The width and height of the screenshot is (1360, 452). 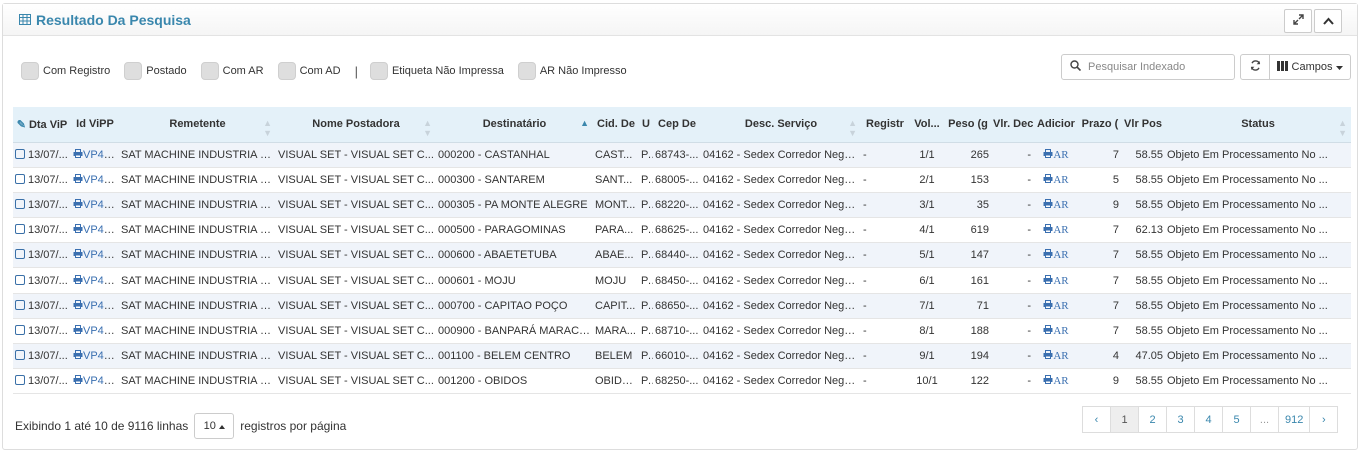 I want to click on columns-dropdown-button: Campos, so click(x=1310, y=67).